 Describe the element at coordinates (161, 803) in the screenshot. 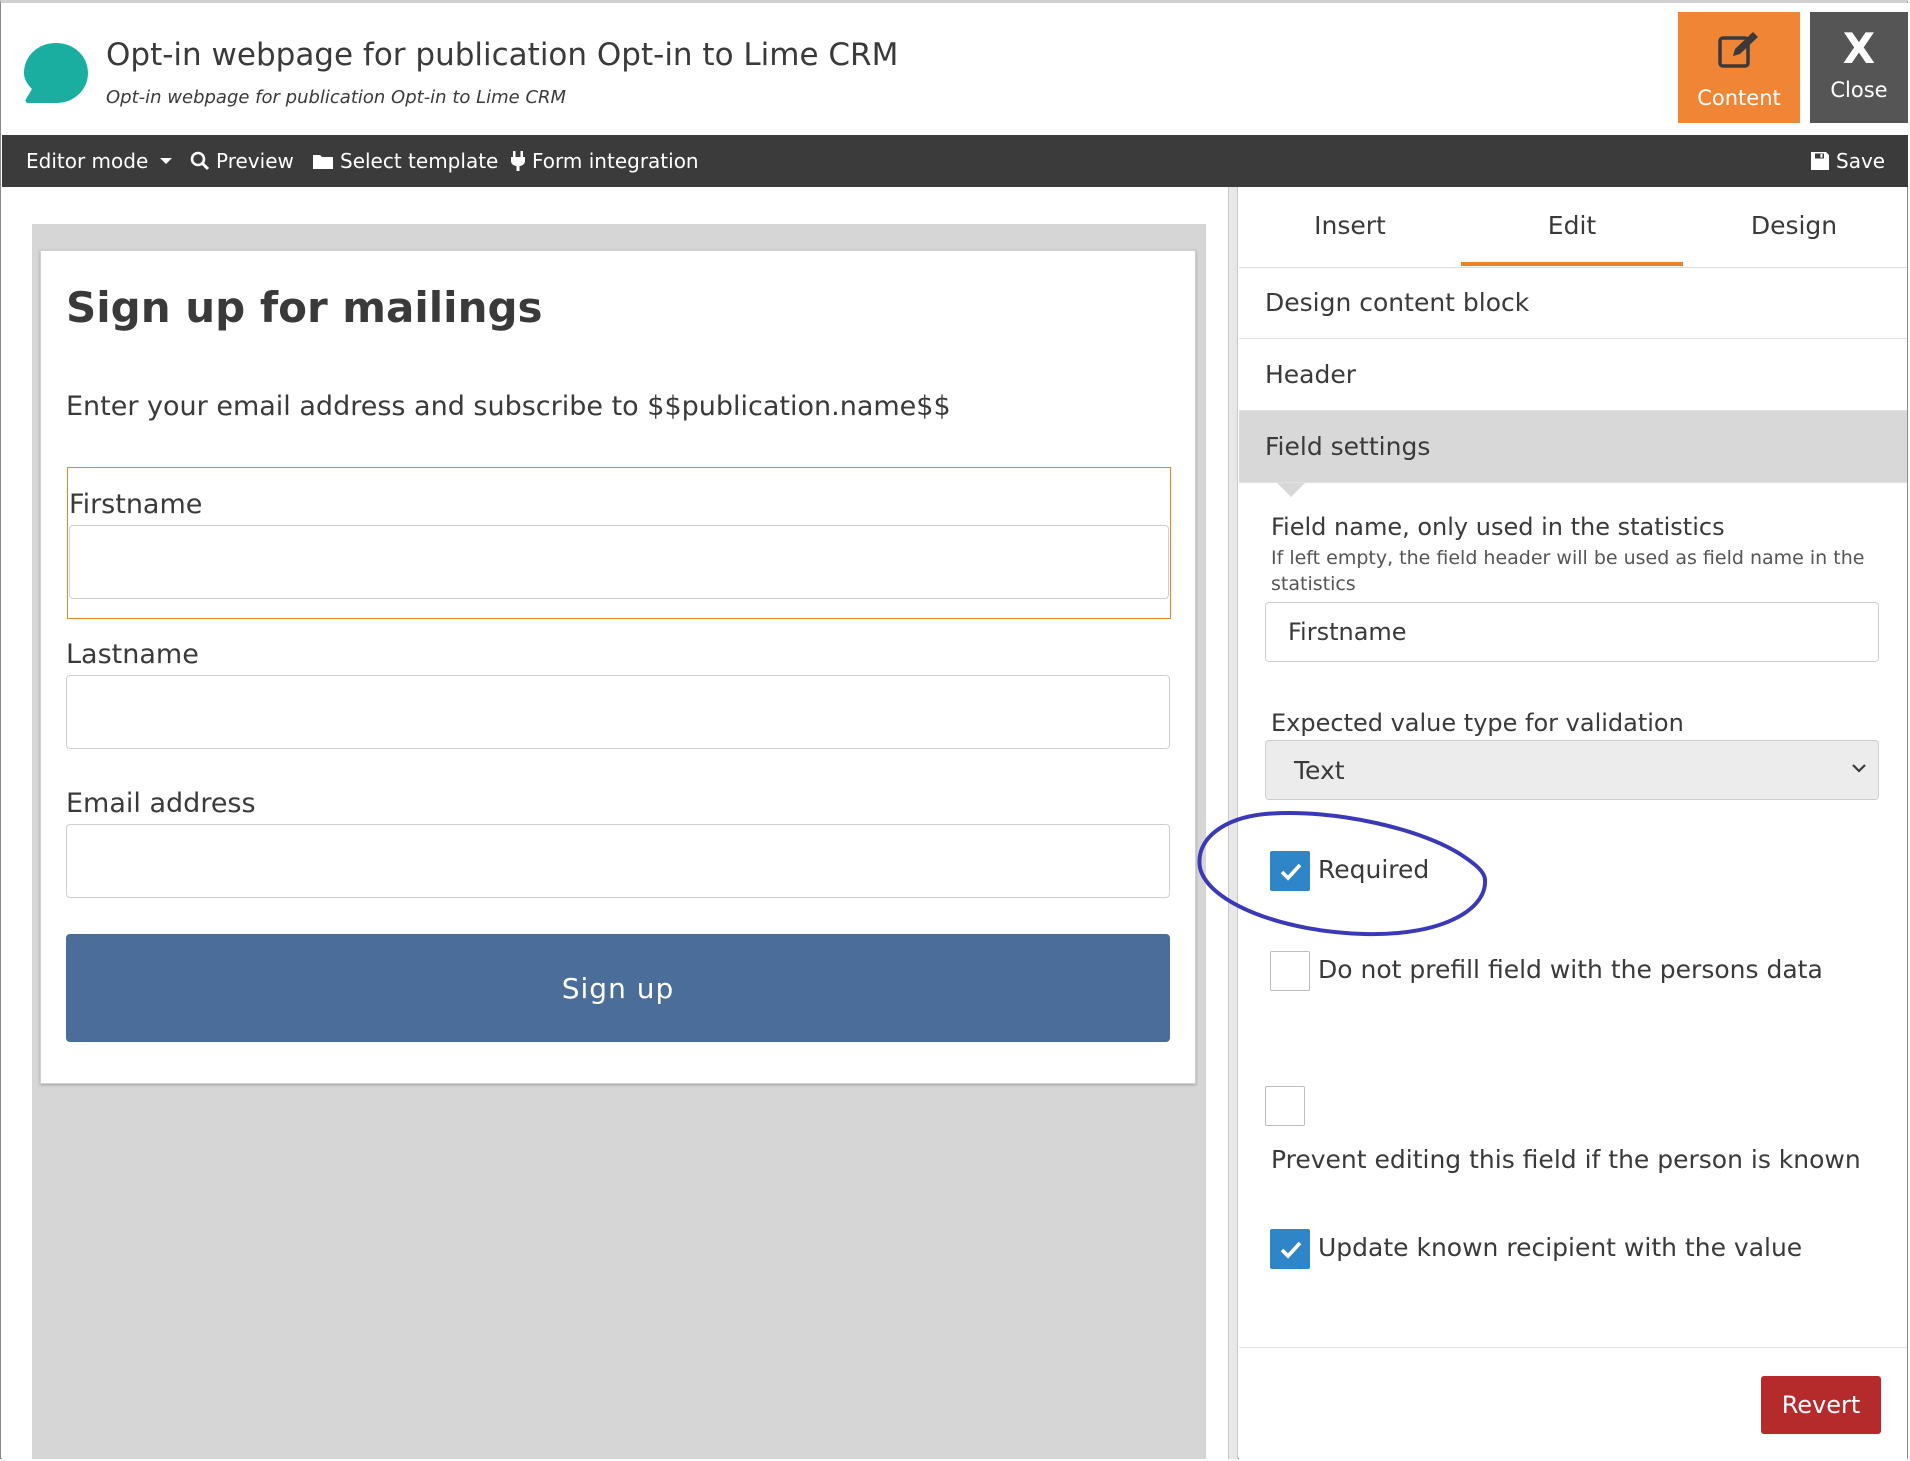

I see `email-label: Email address` at that location.